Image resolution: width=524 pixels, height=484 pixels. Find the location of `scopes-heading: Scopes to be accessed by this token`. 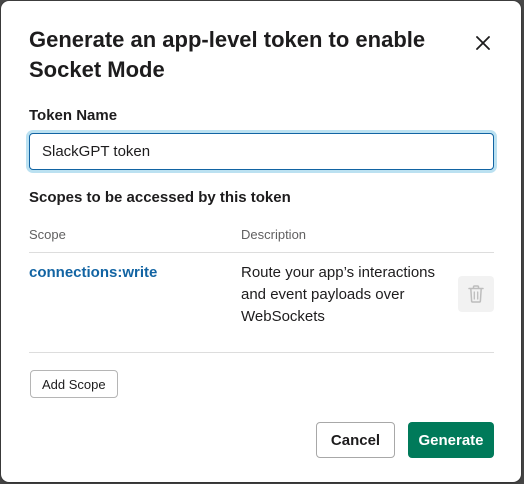

scopes-heading: Scopes to be accessed by this token is located at coordinates (160, 197).